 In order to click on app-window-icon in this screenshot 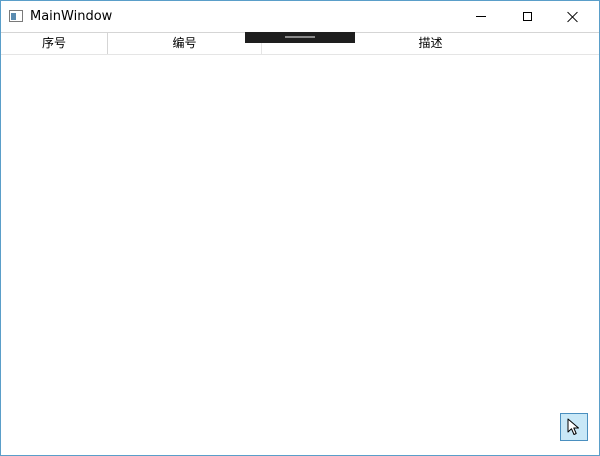, I will do `click(16, 16)`.